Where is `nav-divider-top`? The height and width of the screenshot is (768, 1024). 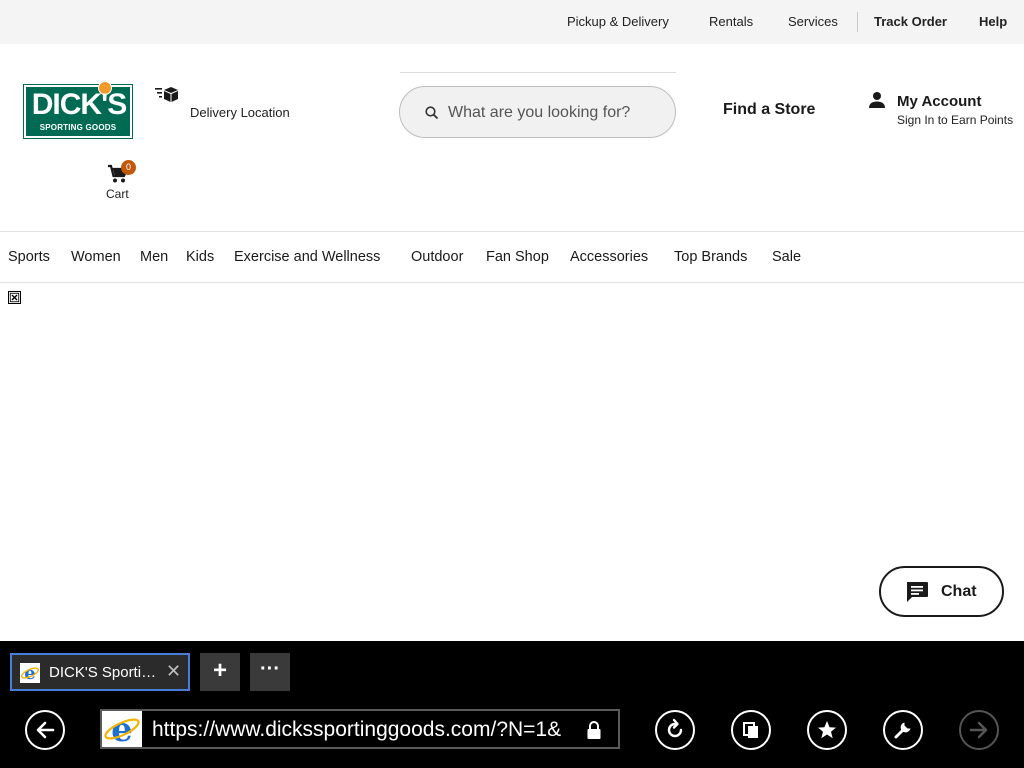 nav-divider-top is located at coordinates (512, 231).